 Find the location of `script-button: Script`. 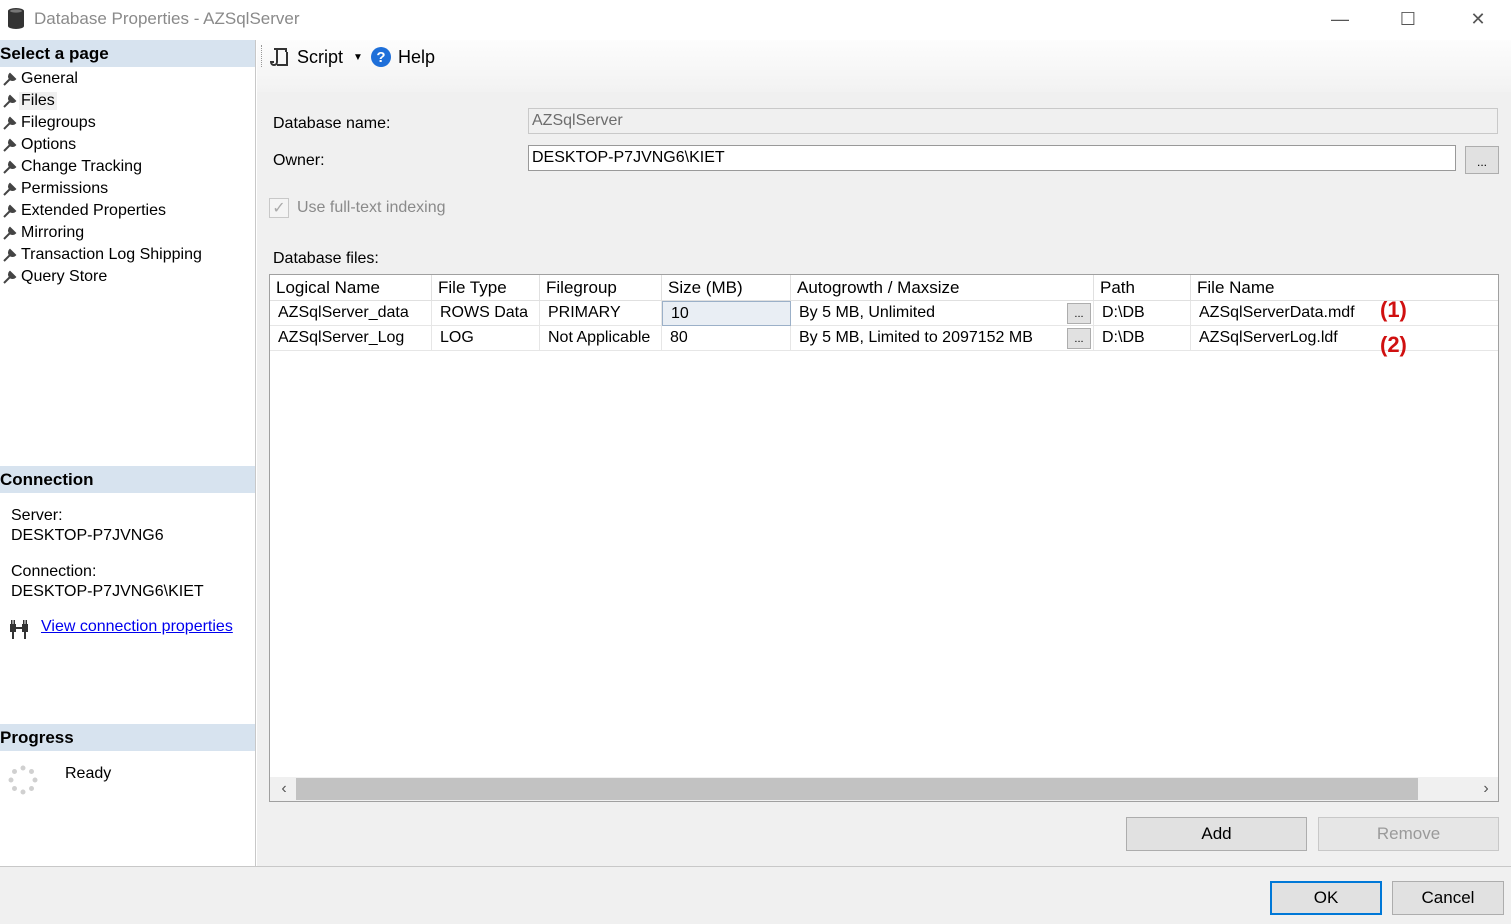

script-button: Script is located at coordinates (306, 57).